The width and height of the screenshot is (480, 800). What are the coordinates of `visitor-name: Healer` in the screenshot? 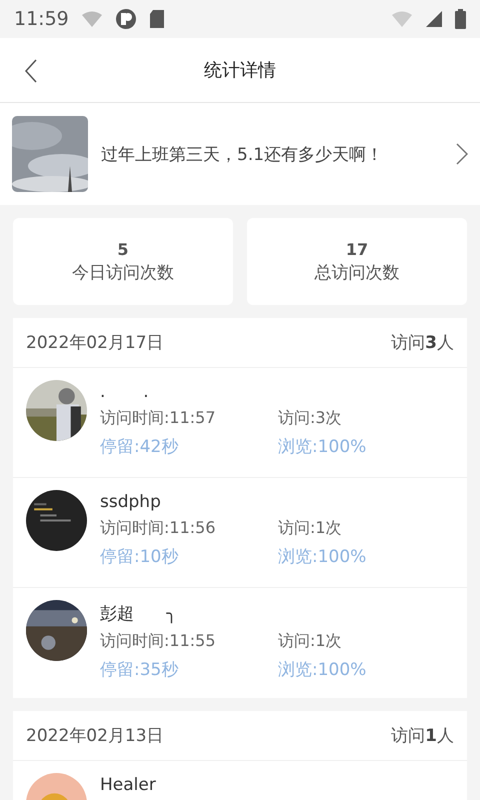 It's located at (128, 785).